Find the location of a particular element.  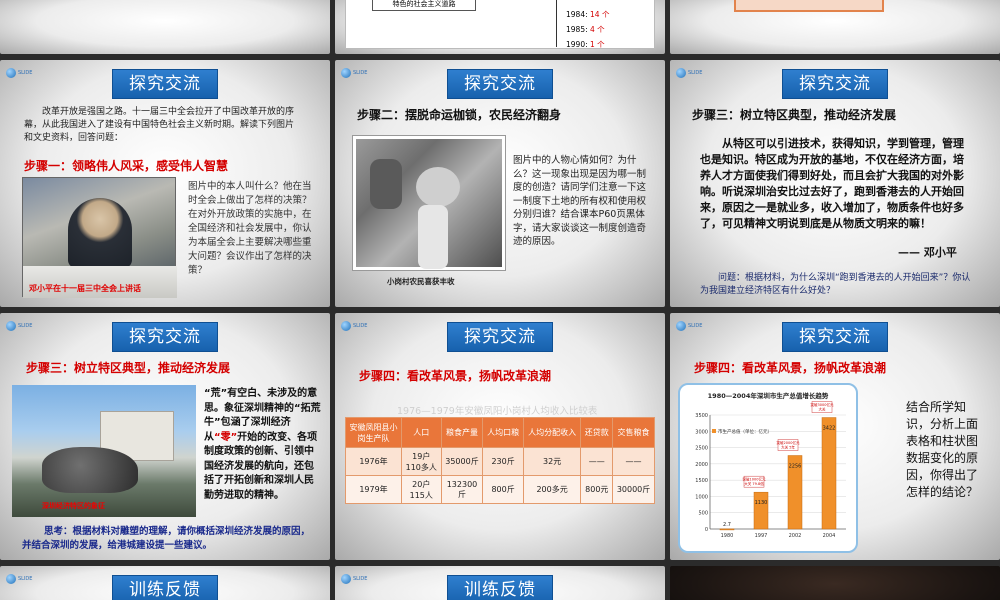

table-header: 还贷款 is located at coordinates (597, 432).